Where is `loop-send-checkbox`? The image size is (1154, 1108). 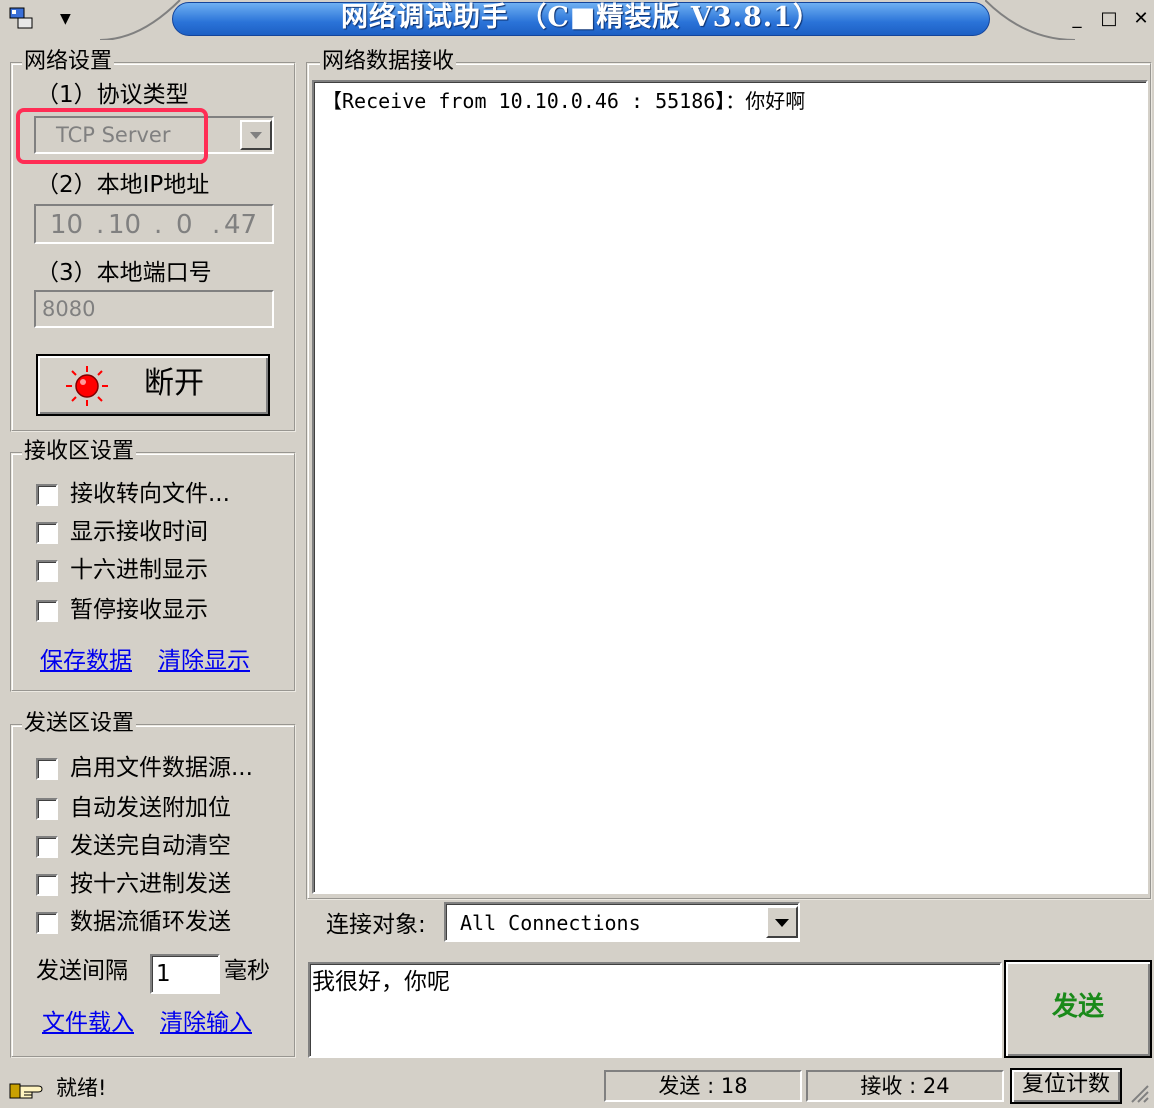
loop-send-checkbox is located at coordinates (47, 923).